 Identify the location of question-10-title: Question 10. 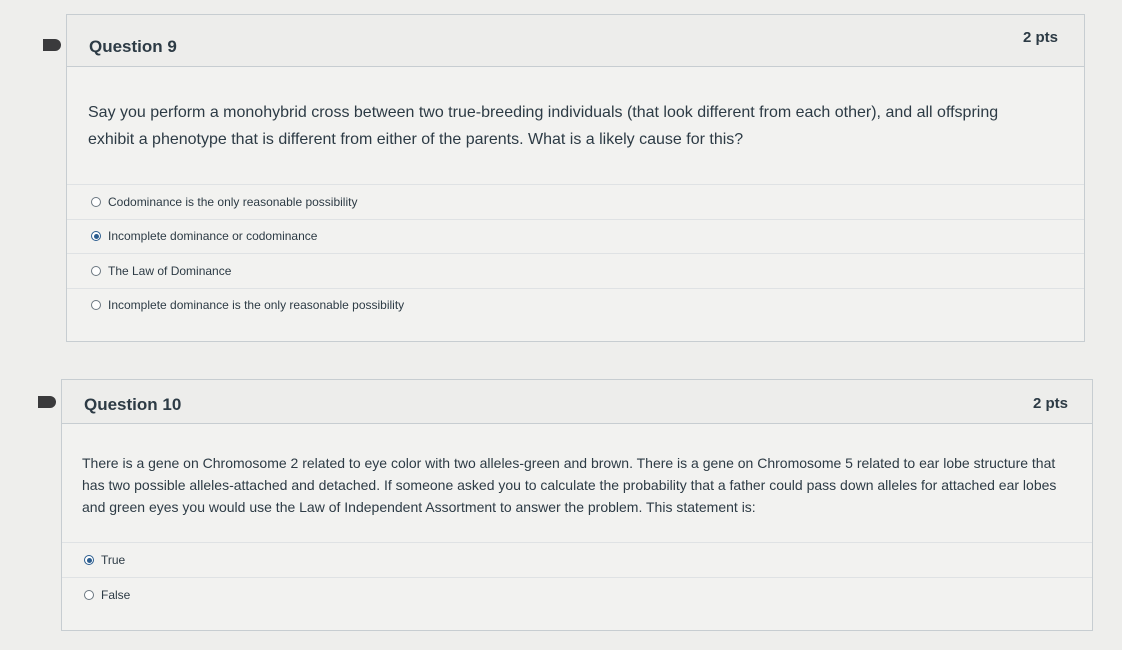
(133, 404).